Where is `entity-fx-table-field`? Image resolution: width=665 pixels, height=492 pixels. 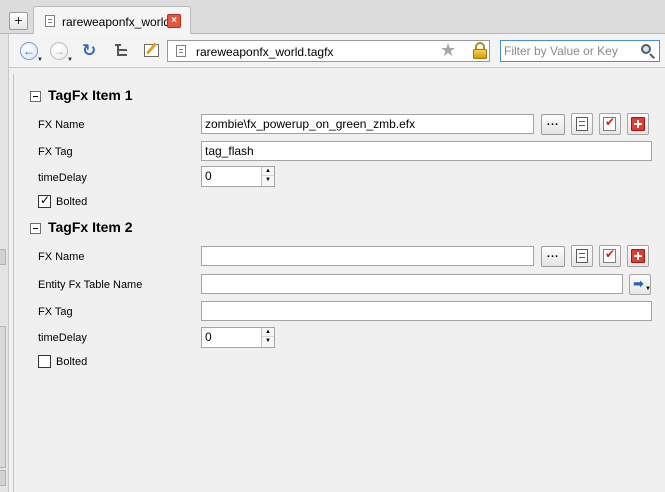
entity-fx-table-field is located at coordinates (412, 284).